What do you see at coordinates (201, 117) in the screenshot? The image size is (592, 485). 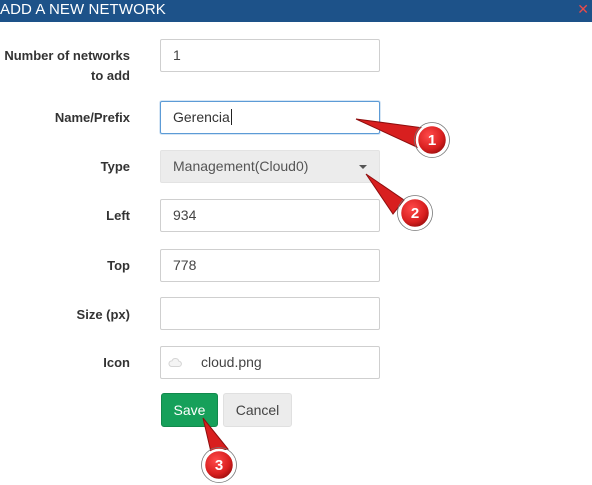 I see `name-prefix-value: Gerencia` at bounding box center [201, 117].